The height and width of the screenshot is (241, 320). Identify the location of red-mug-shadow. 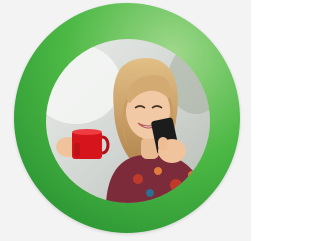
(77, 150).